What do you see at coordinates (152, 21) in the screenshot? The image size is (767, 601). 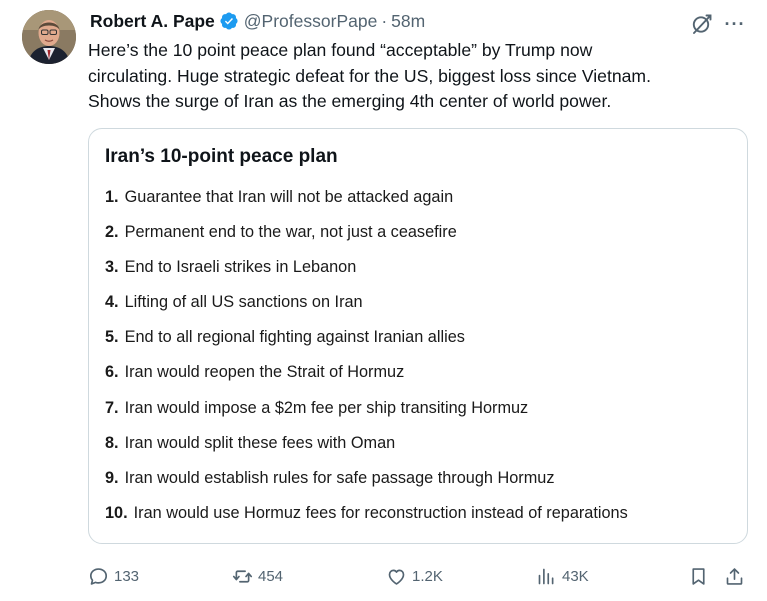 I see `author-name: Robert A. Pape` at bounding box center [152, 21].